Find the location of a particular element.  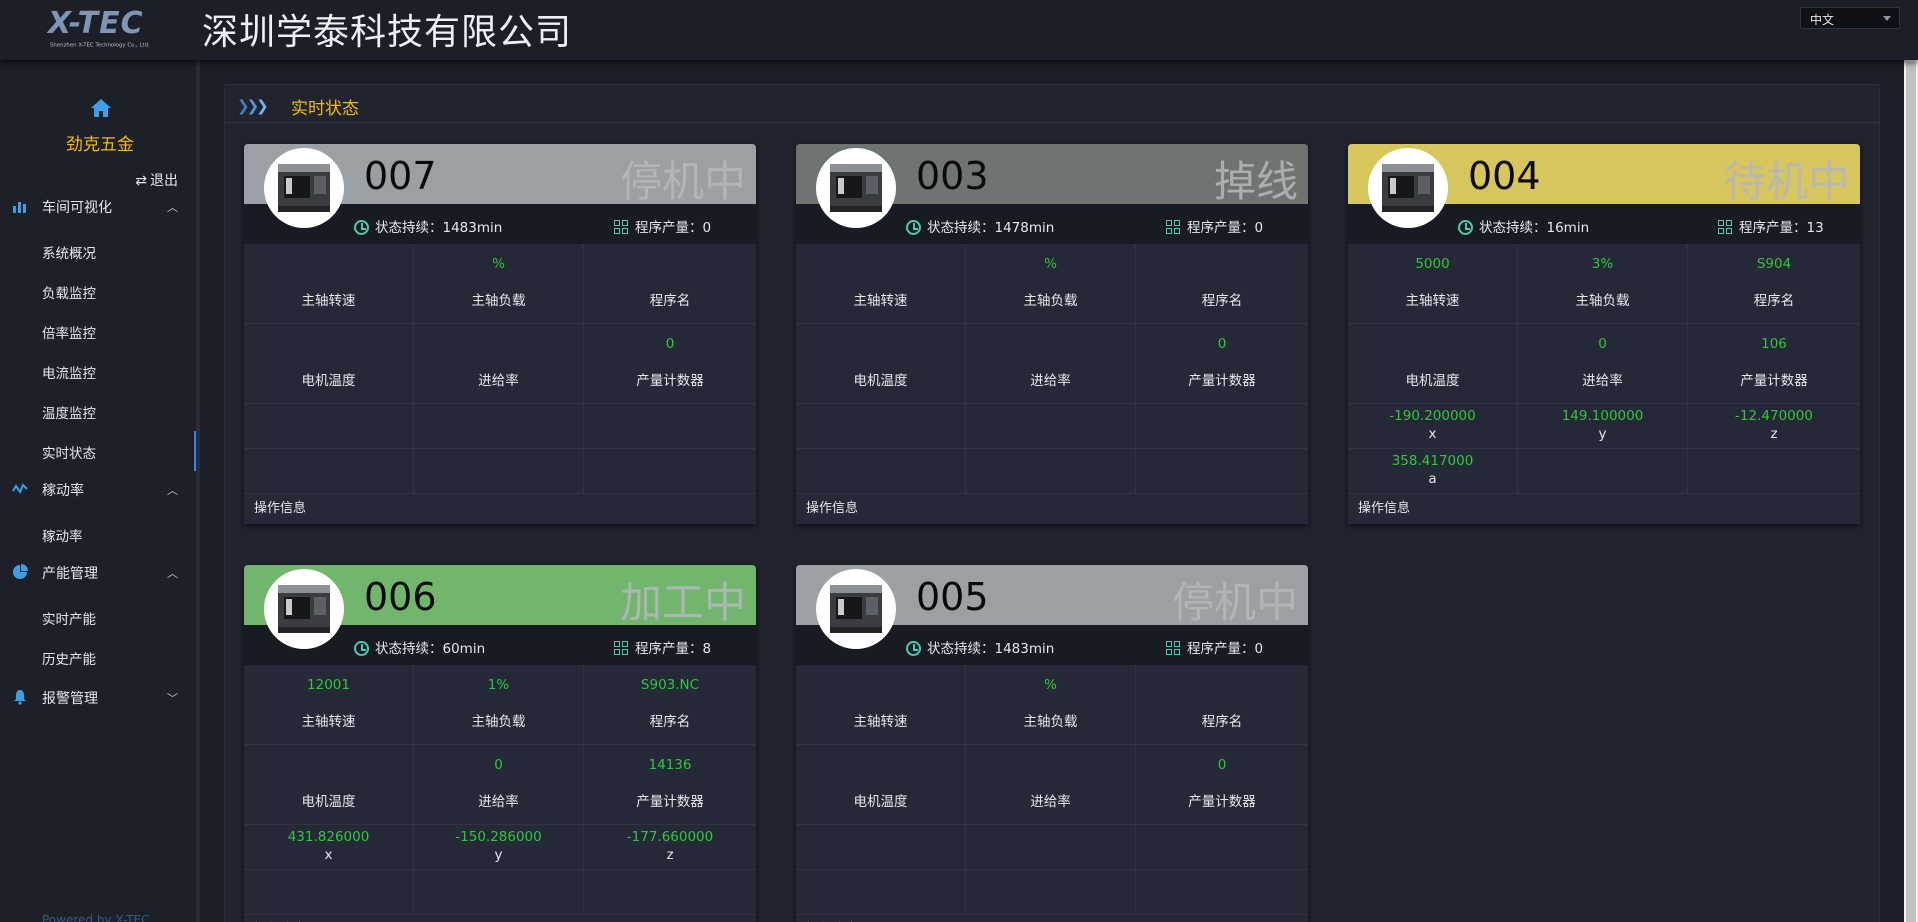

nav-group-workshop: 车间可视化 ︿ is located at coordinates (98, 206).